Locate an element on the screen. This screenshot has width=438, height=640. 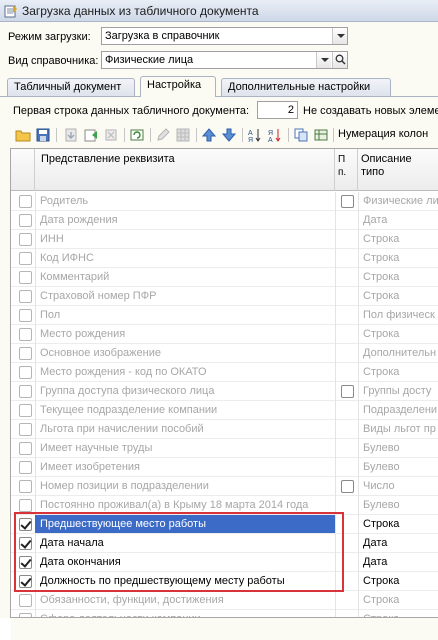
copy-icon is located at coordinates (301, 135).